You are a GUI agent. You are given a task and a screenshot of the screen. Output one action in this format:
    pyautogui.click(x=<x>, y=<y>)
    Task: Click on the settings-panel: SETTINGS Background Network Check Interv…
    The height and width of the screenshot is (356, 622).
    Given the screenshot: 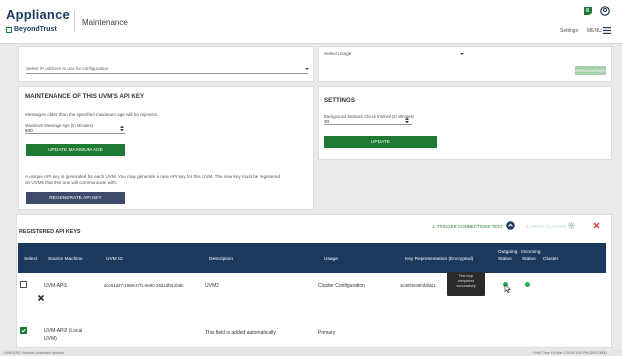 What is the action you would take?
    pyautogui.click(x=465, y=123)
    